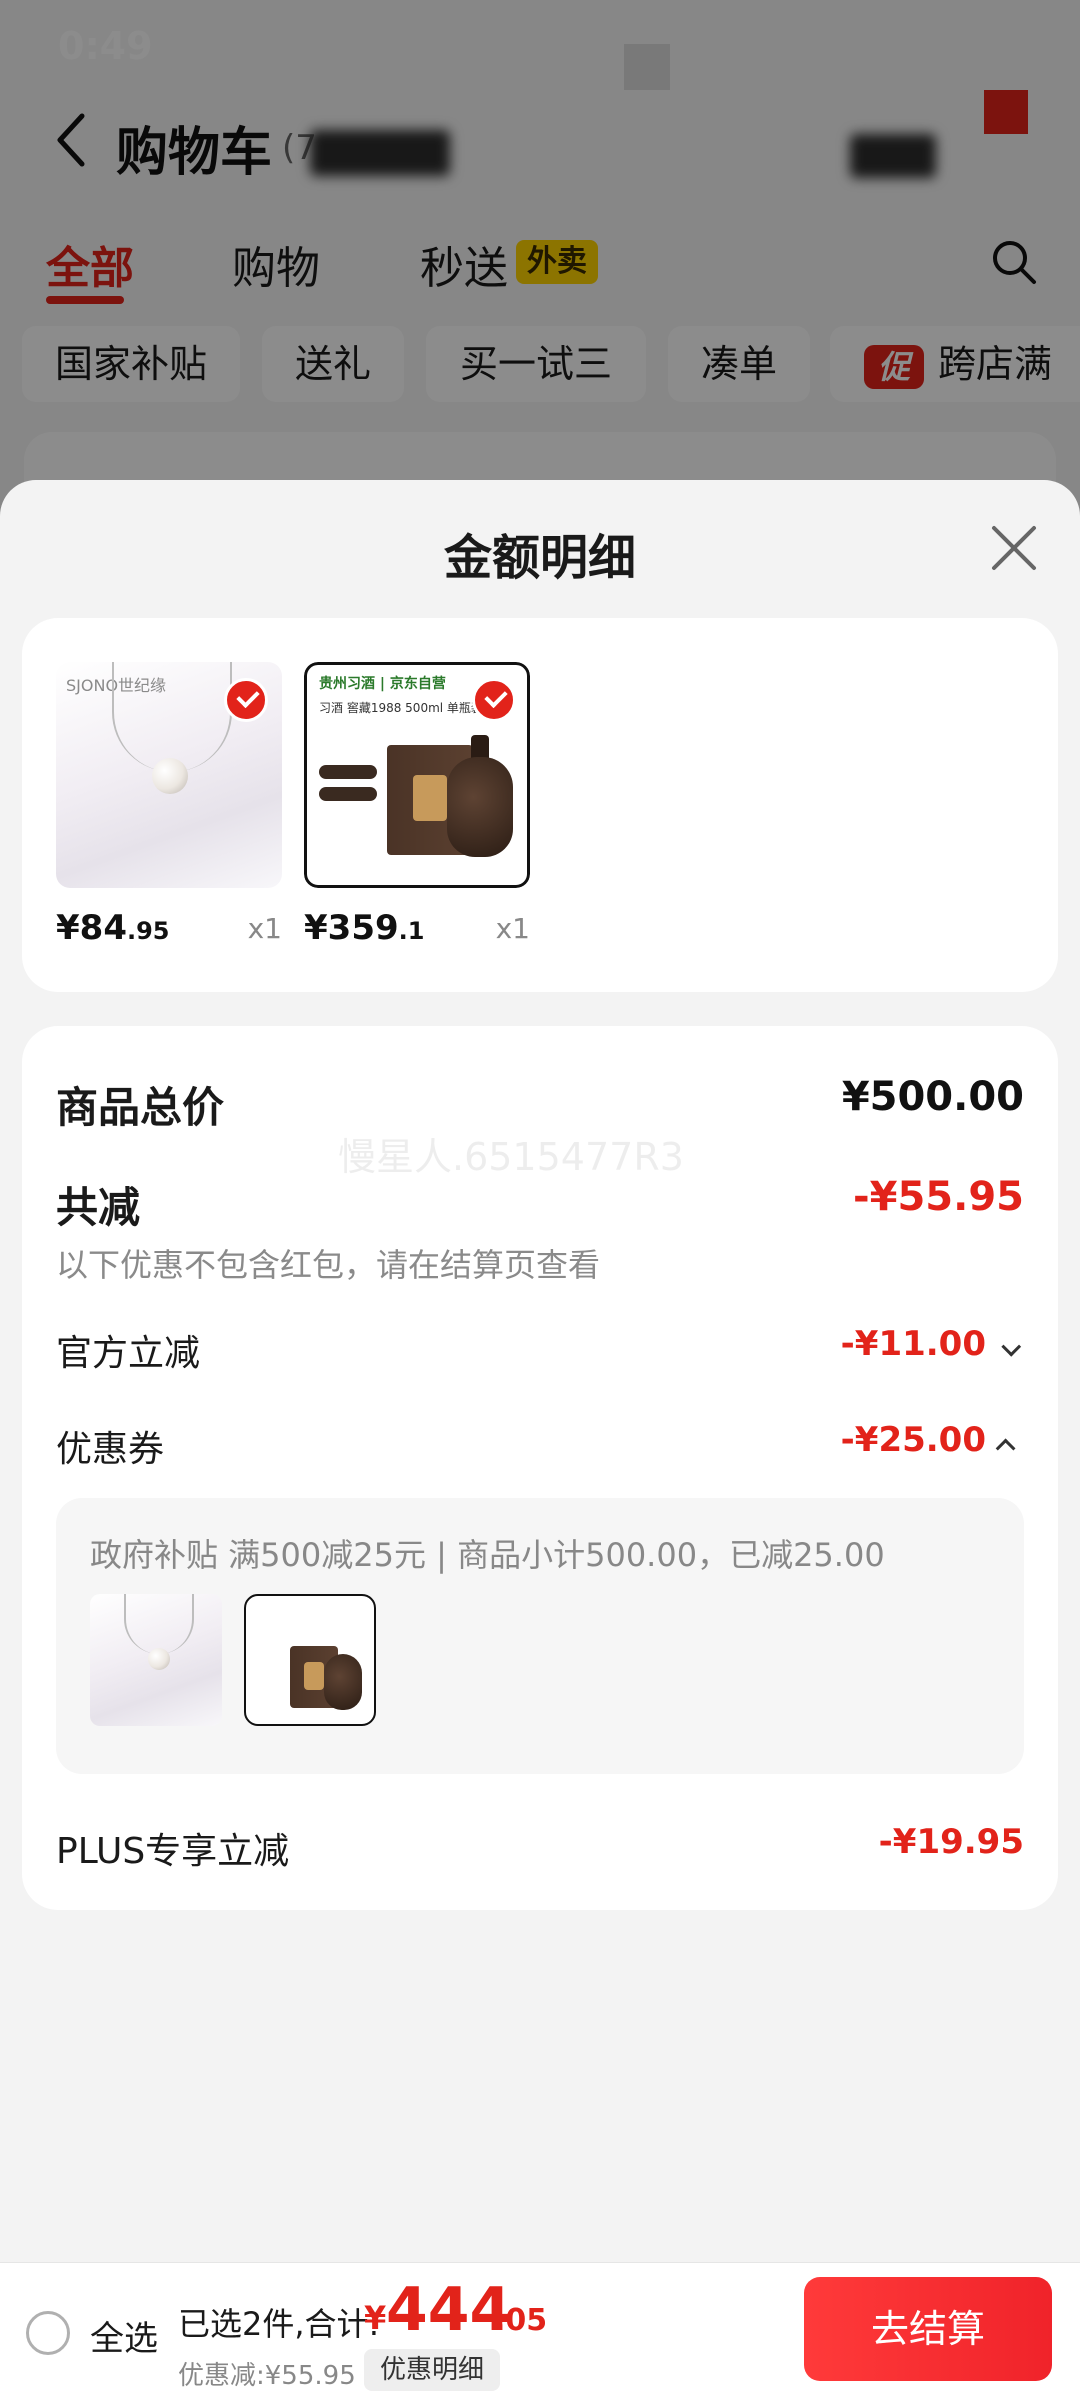  What do you see at coordinates (364, 928) in the screenshot?
I see `product-price: ¥359.1` at bounding box center [364, 928].